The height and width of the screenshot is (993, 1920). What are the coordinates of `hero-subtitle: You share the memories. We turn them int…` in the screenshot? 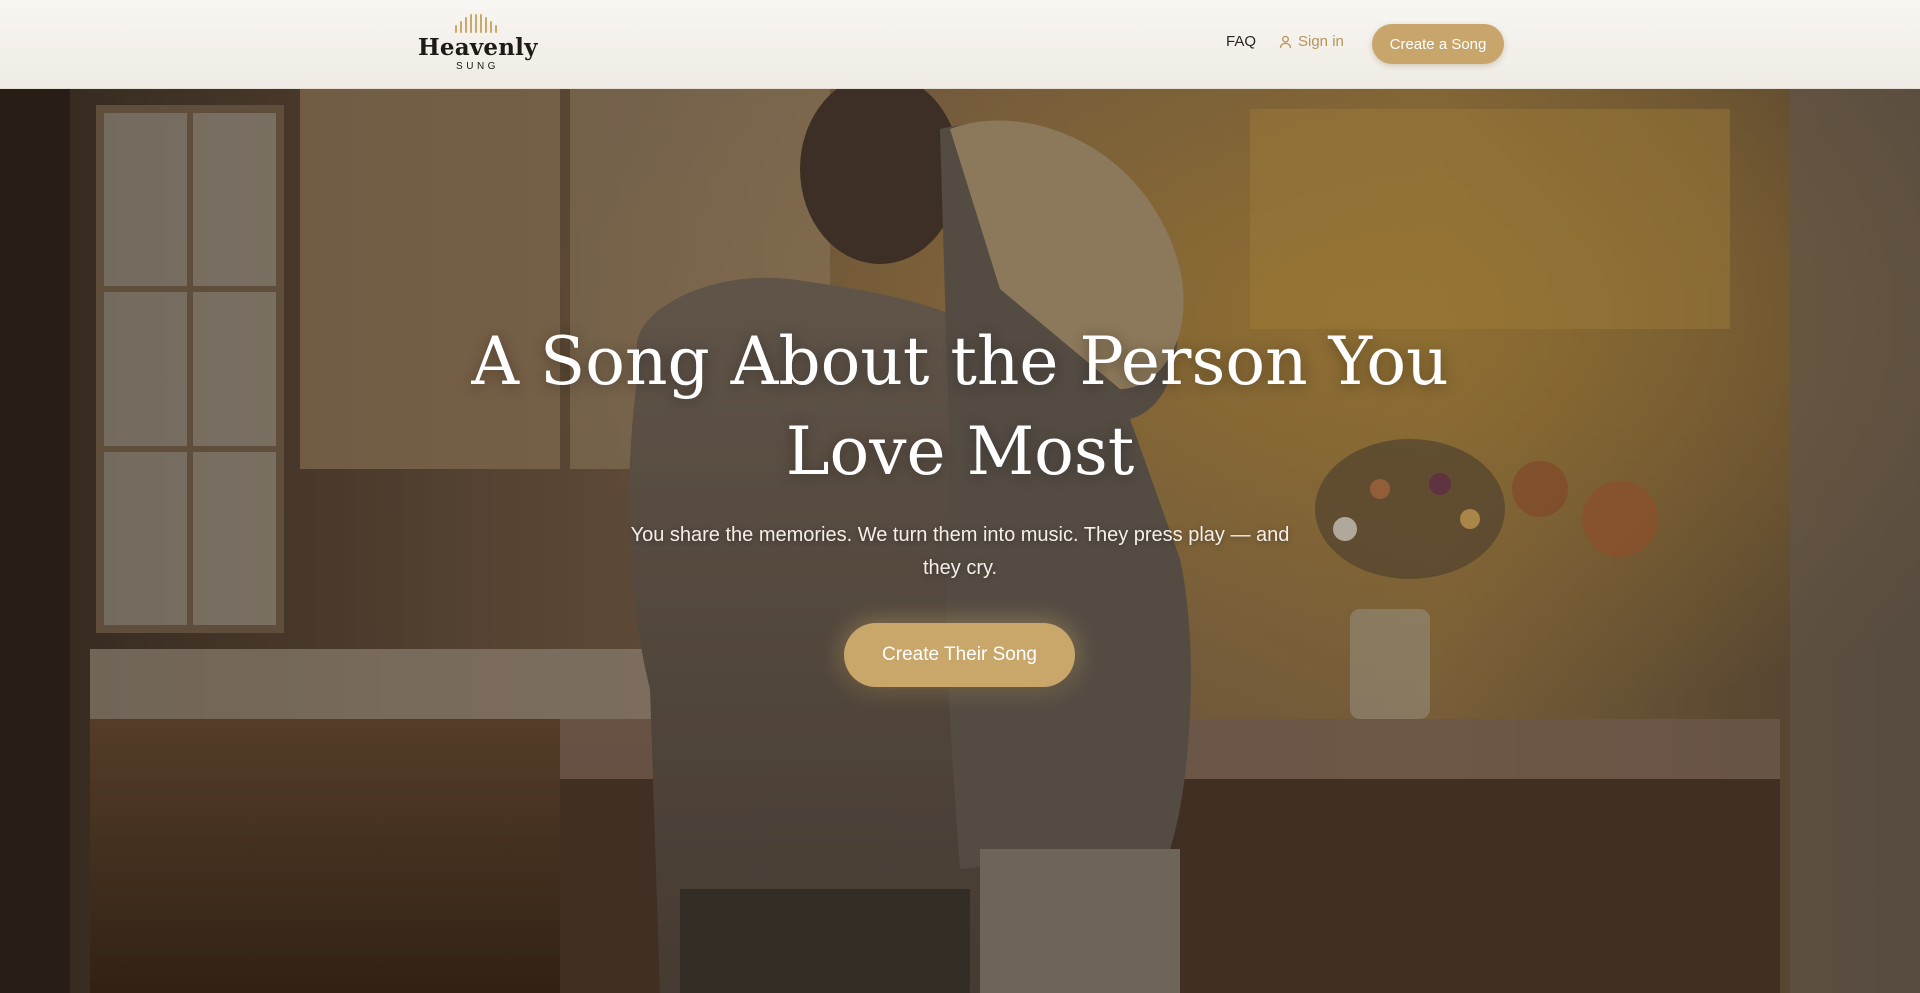 It's located at (960, 551).